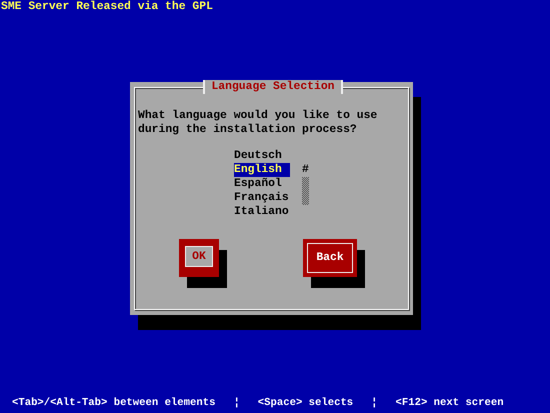 The height and width of the screenshot is (413, 550). What do you see at coordinates (262, 156) in the screenshot?
I see `language-item: Deutsch` at bounding box center [262, 156].